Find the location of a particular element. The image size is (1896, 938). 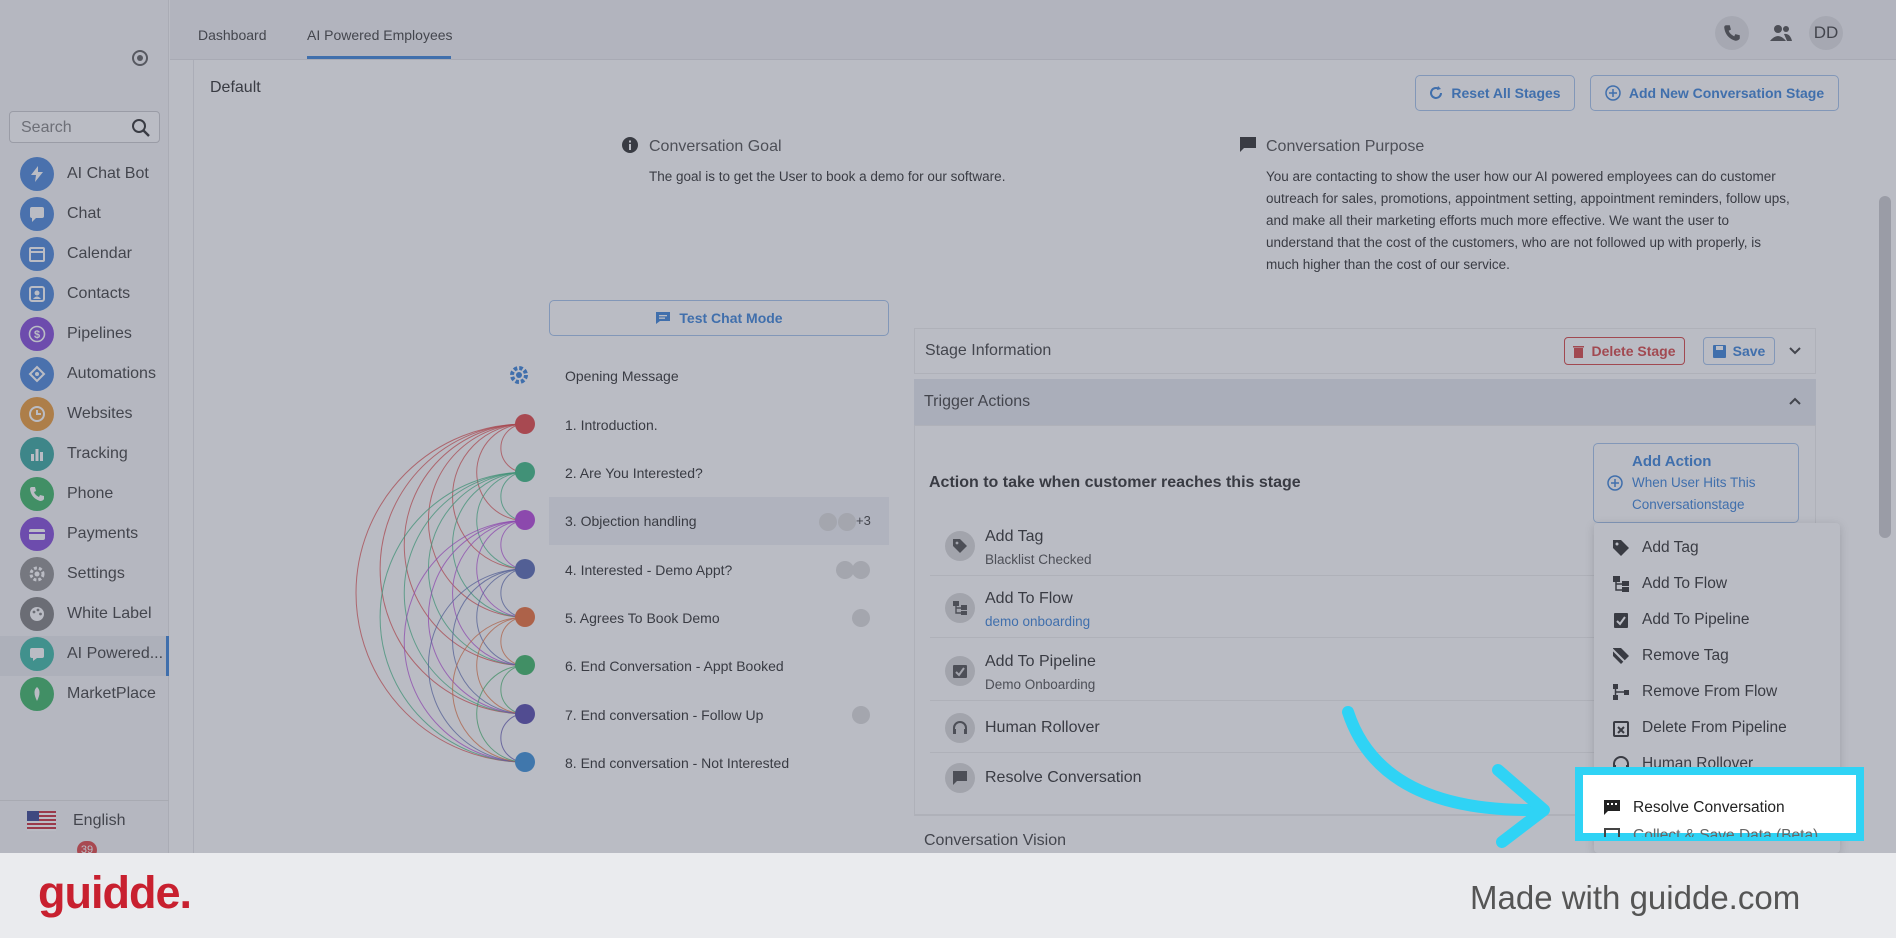

menu-item-resolve-conversation: Resolve Conversation is located at coordinates (1694, 808).